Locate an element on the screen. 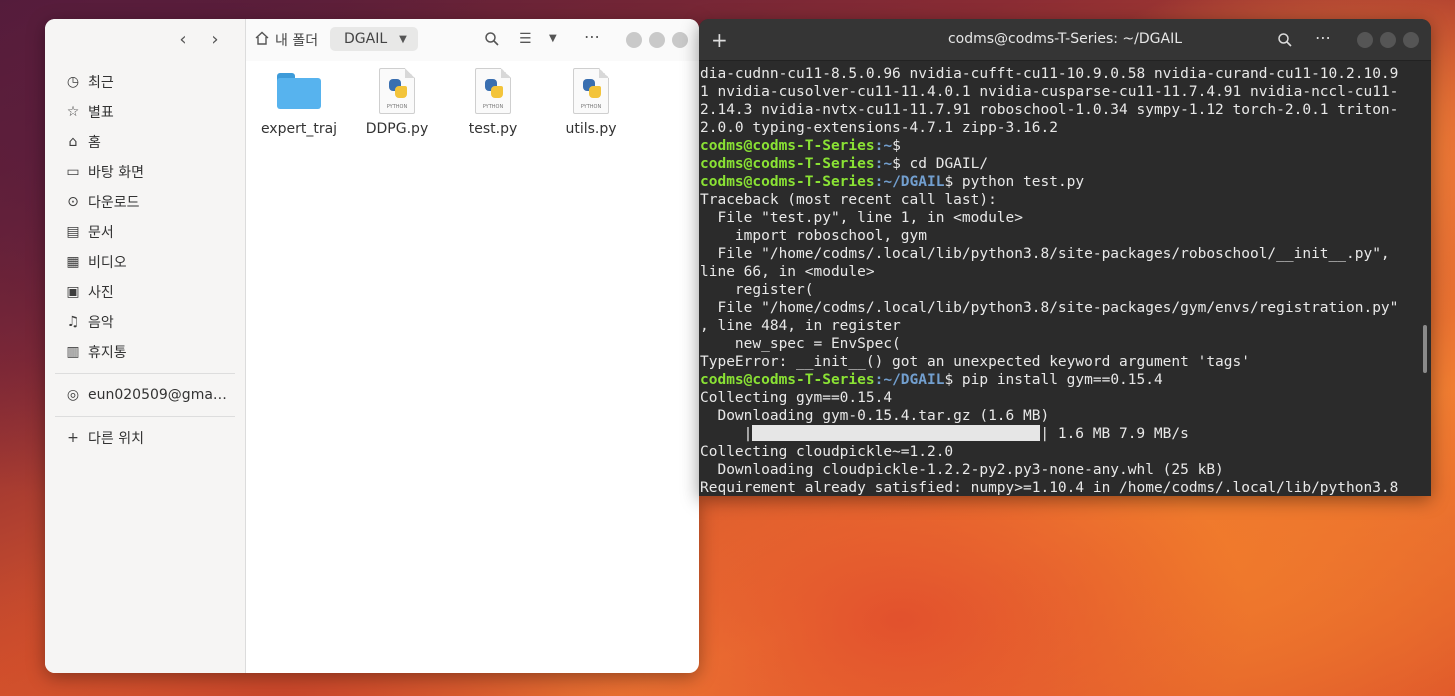 This screenshot has height=696, width=1455. nav-arrows: ‹ › is located at coordinates (199, 39).